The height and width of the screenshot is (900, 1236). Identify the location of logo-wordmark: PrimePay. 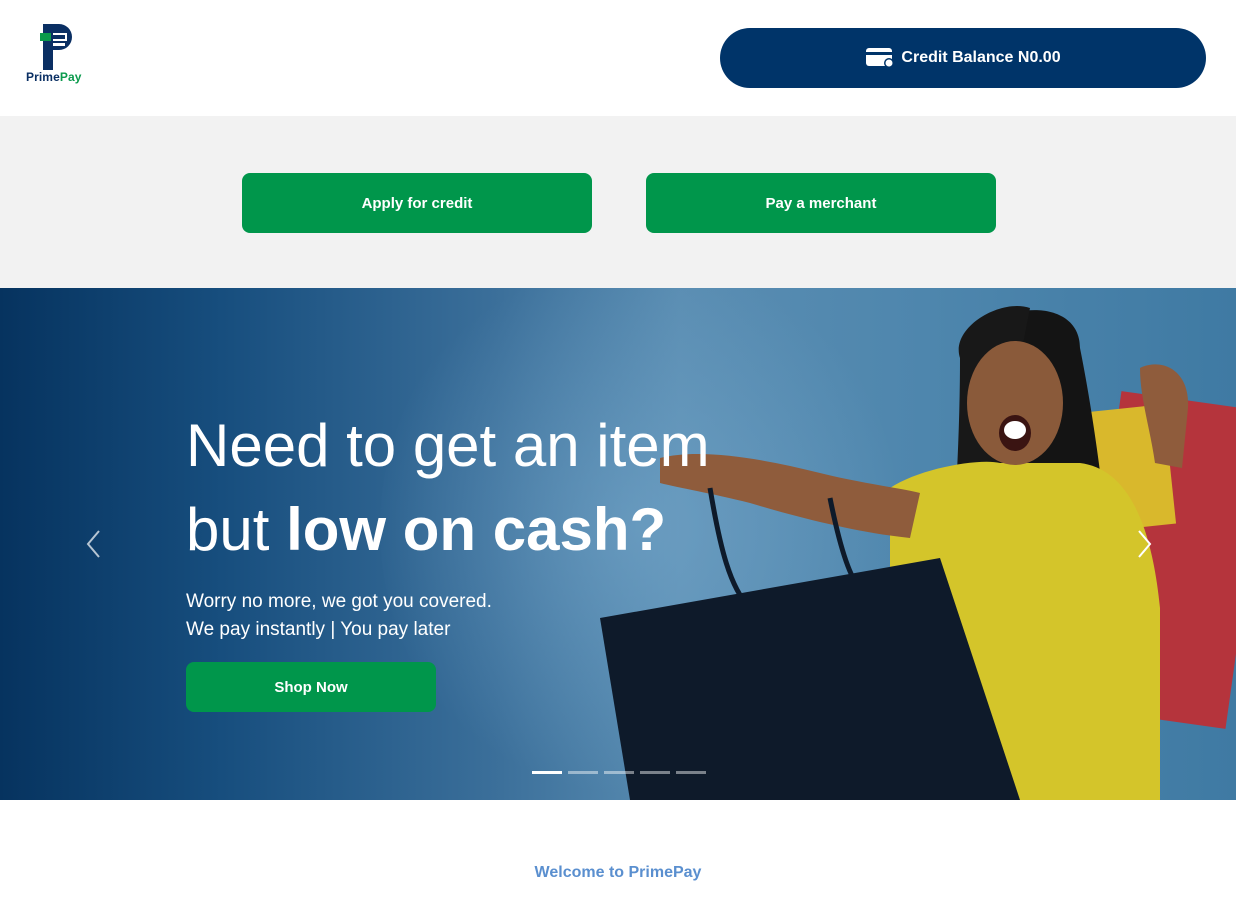
(54, 77).